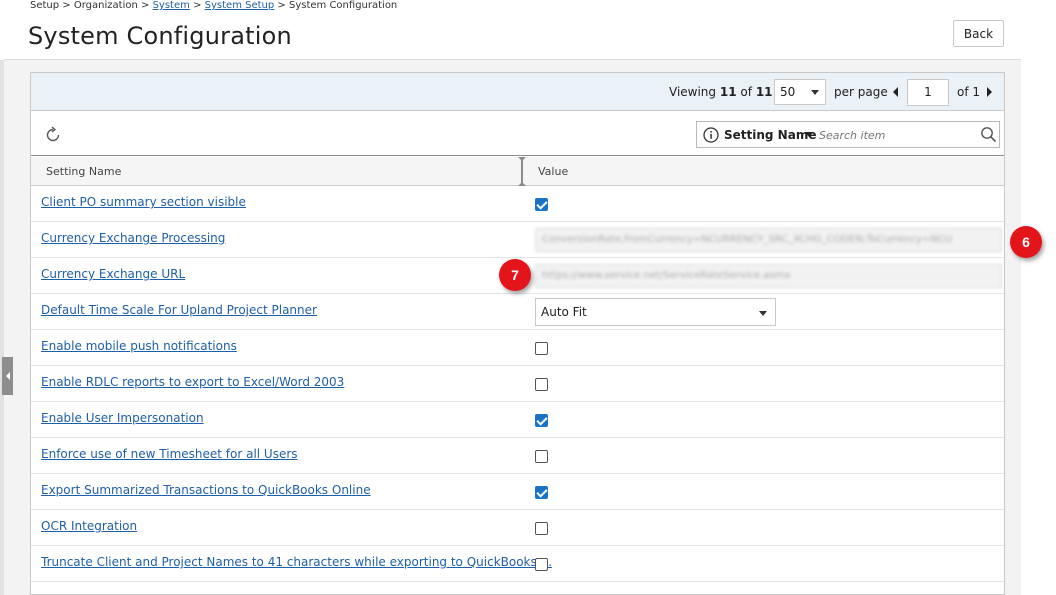  What do you see at coordinates (517, 134) in the screenshot?
I see `grid-toolbar: Setting Name` at bounding box center [517, 134].